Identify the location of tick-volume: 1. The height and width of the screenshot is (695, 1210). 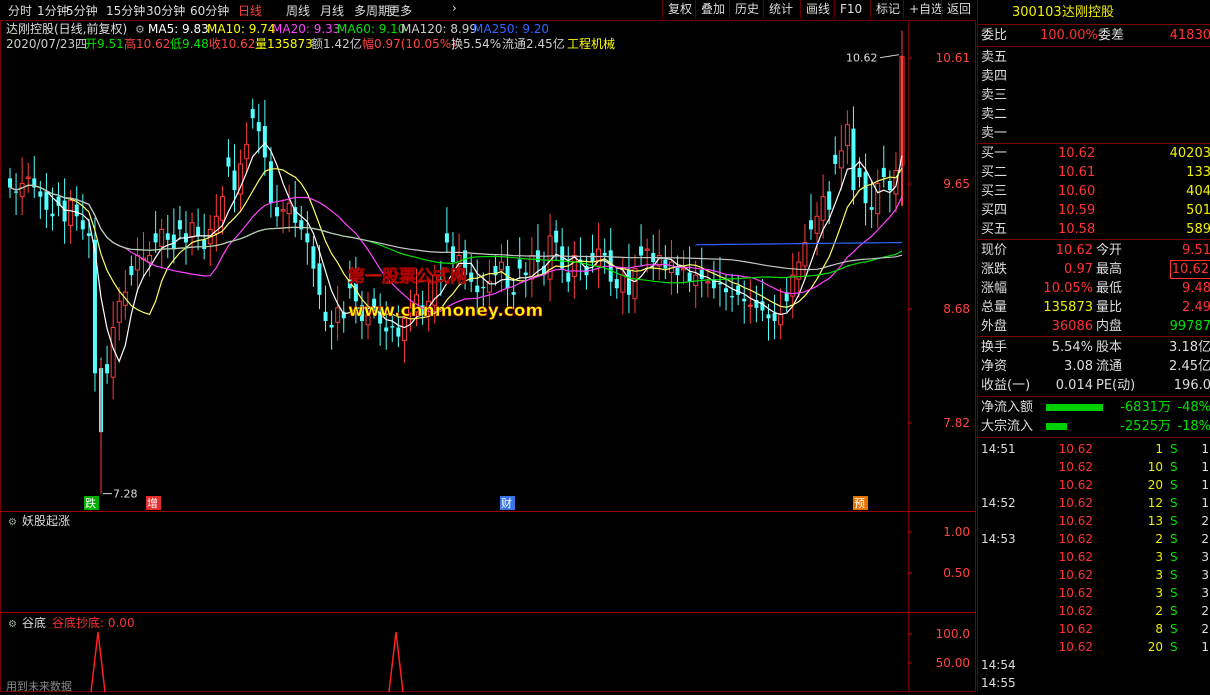
(1159, 449).